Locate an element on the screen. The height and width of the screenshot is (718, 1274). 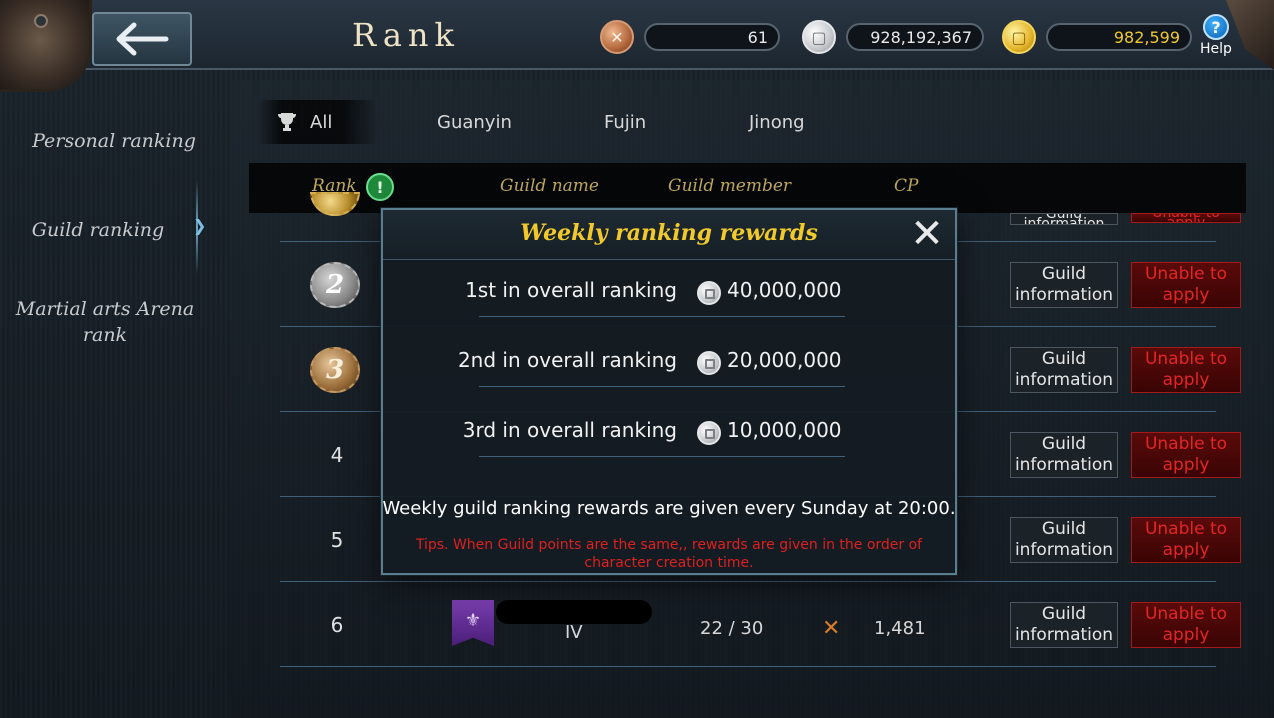
tab-all: All is located at coordinates (321, 122).